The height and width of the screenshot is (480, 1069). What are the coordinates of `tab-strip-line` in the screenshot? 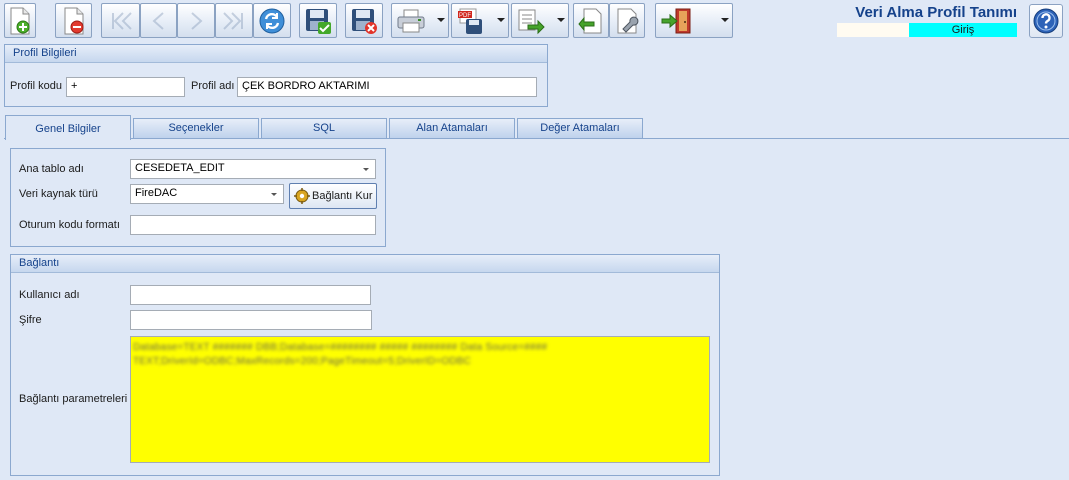 It's located at (536, 138).